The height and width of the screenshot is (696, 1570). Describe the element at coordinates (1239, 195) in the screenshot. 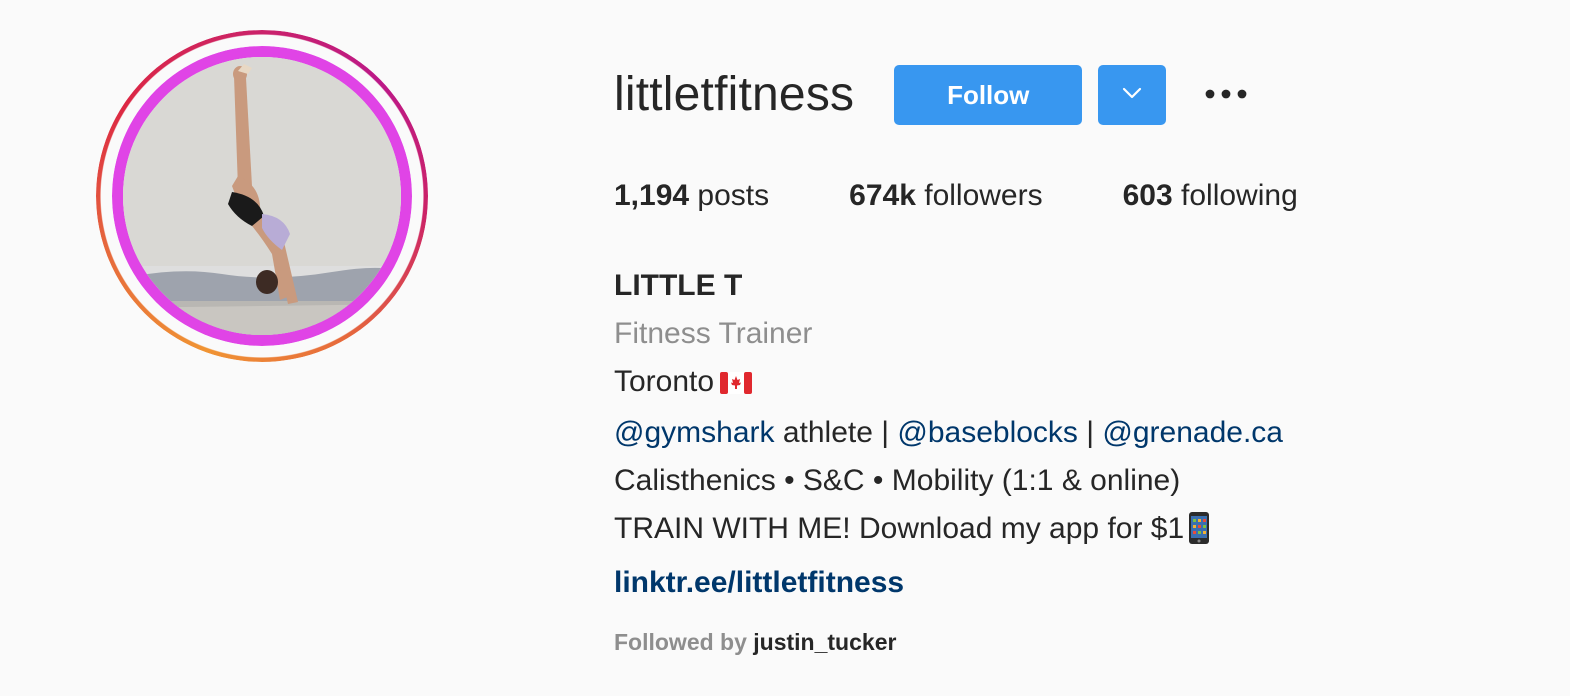

I see `following-label: following` at that location.